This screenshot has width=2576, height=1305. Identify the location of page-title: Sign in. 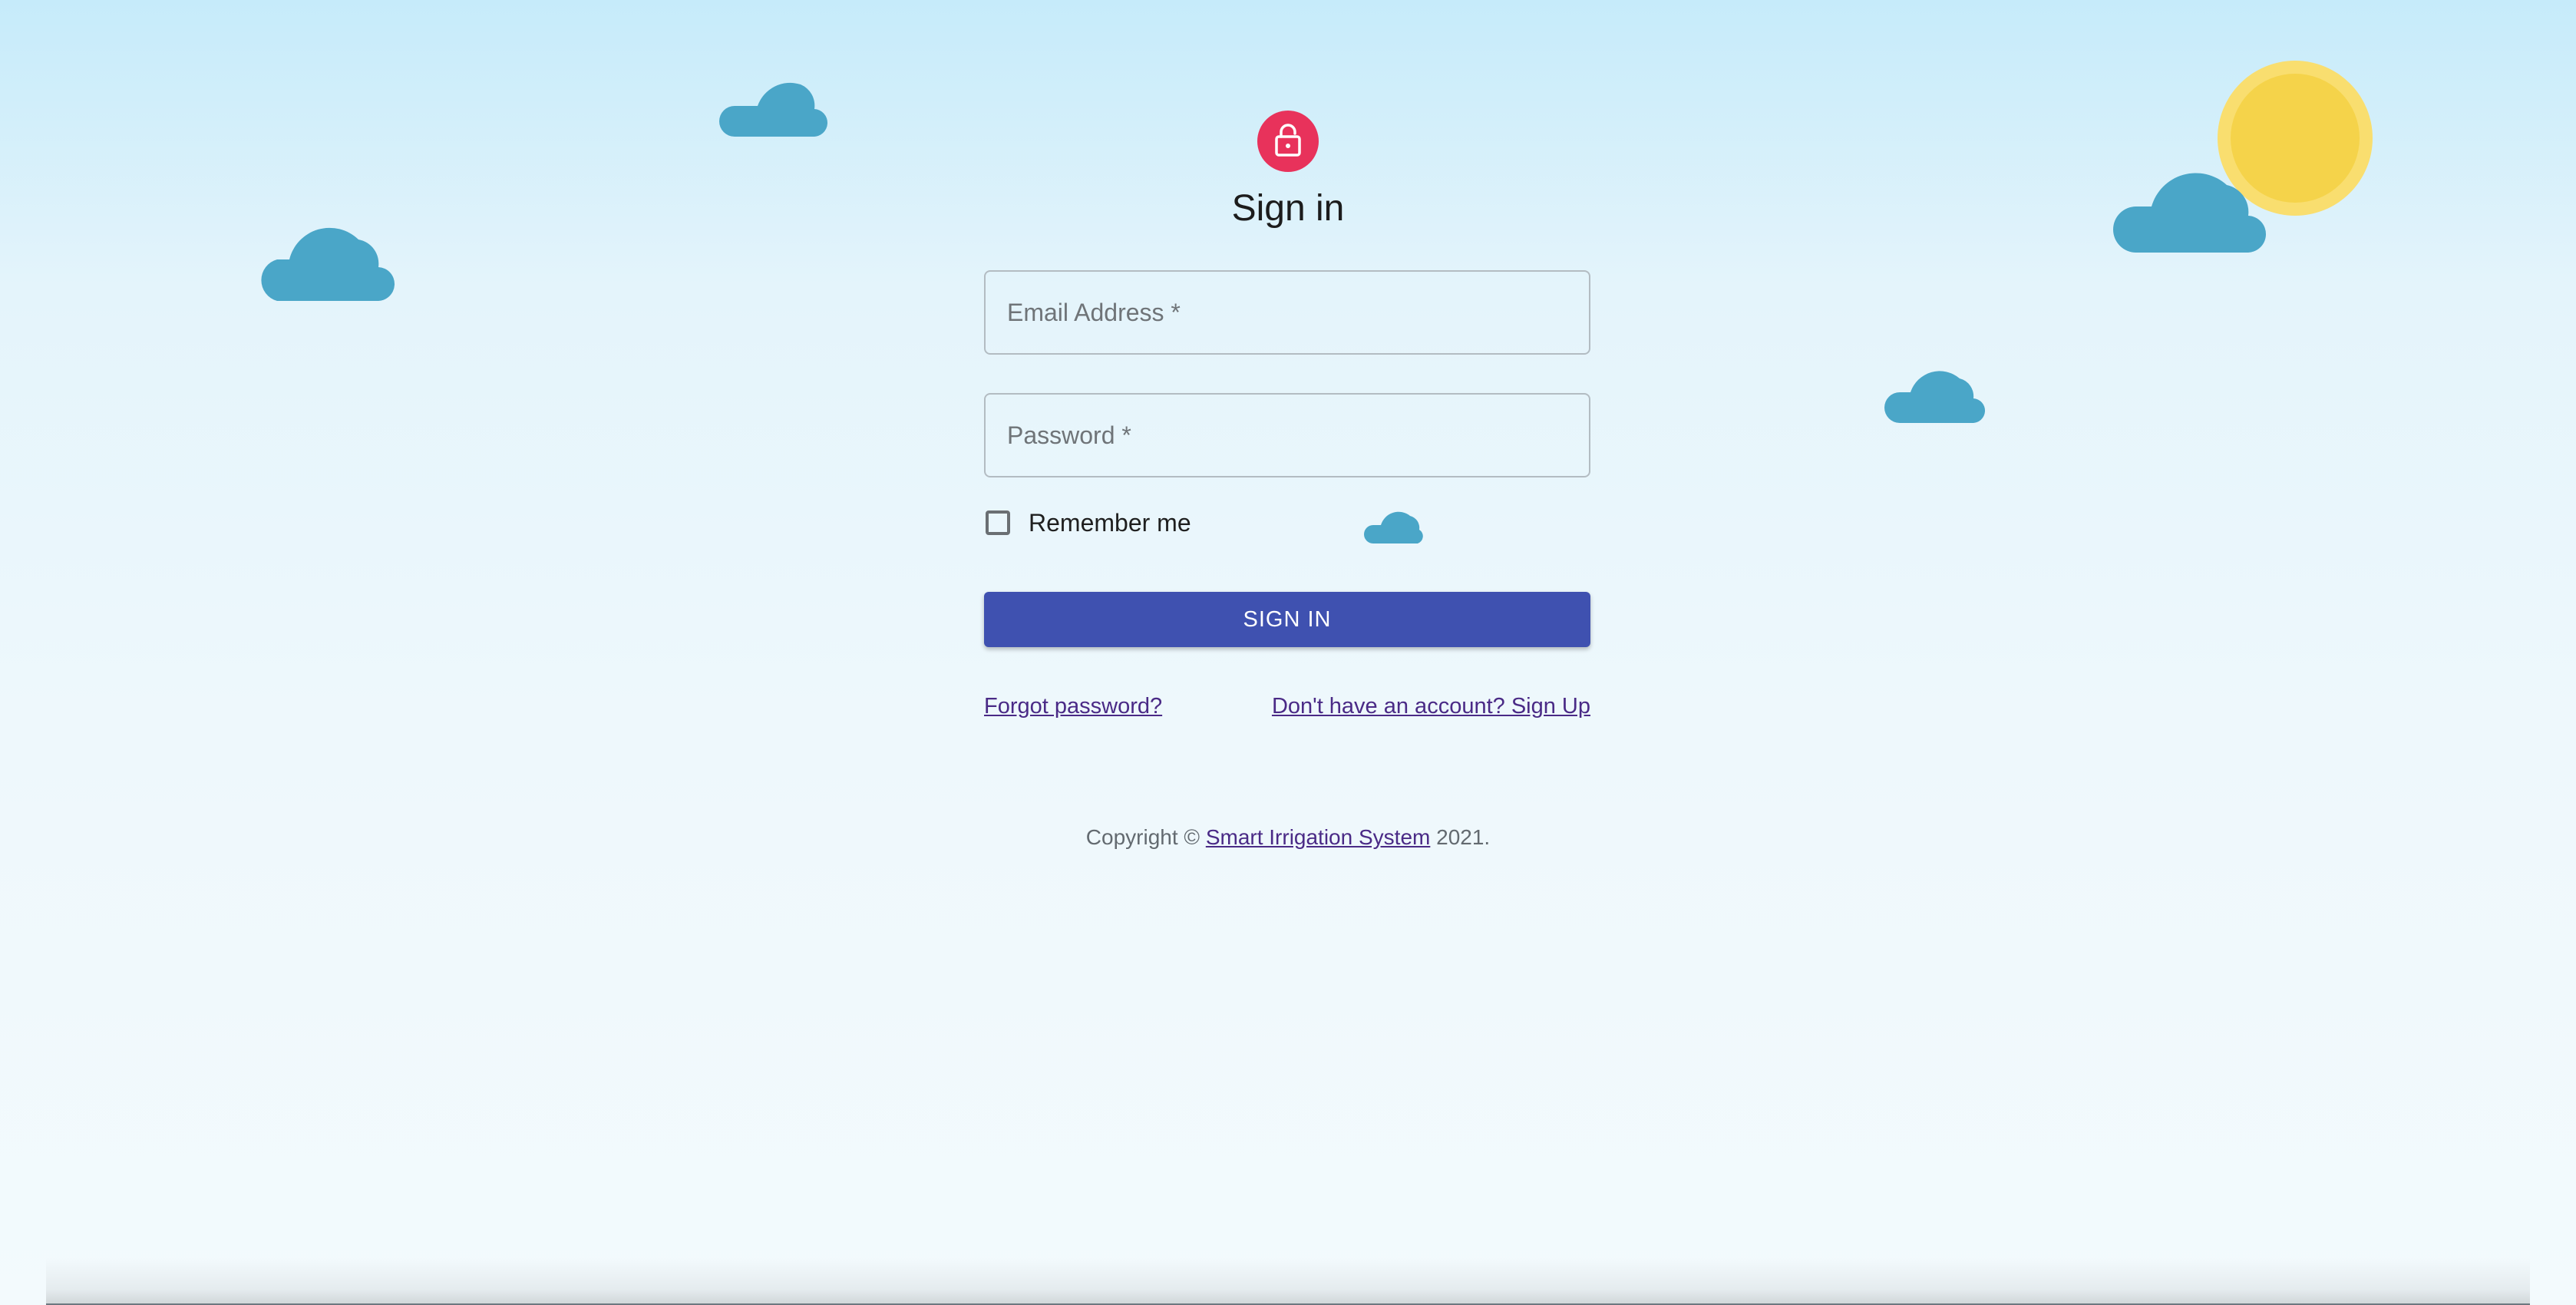
(1288, 208).